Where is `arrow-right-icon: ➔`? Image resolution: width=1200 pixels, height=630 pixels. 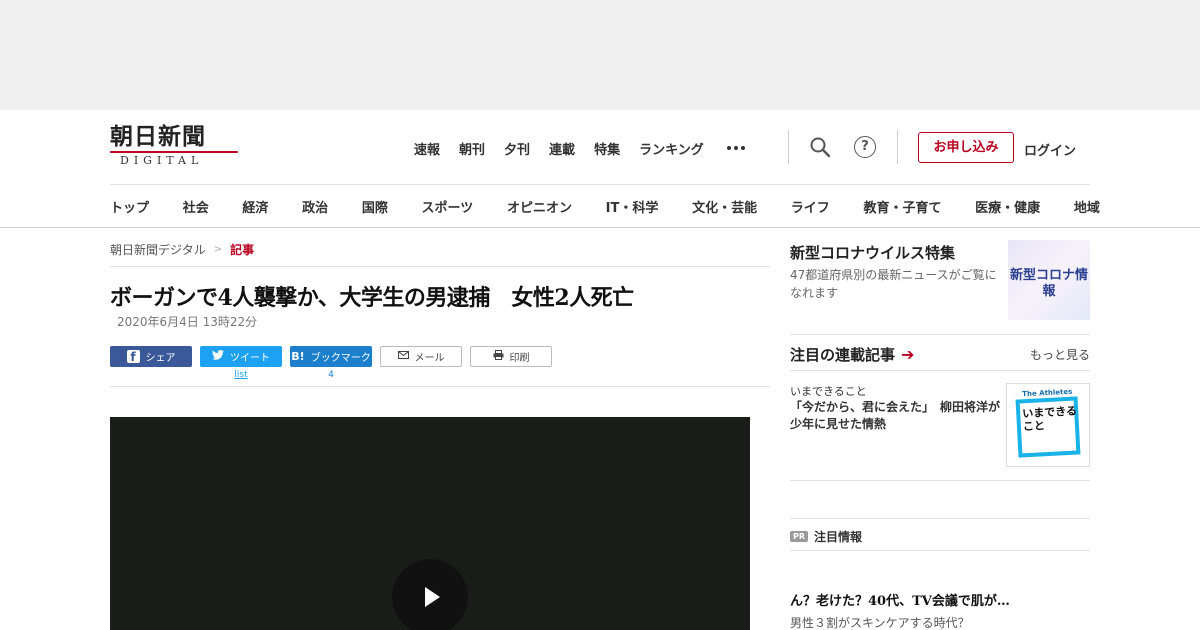
arrow-right-icon: ➔ is located at coordinates (908, 354).